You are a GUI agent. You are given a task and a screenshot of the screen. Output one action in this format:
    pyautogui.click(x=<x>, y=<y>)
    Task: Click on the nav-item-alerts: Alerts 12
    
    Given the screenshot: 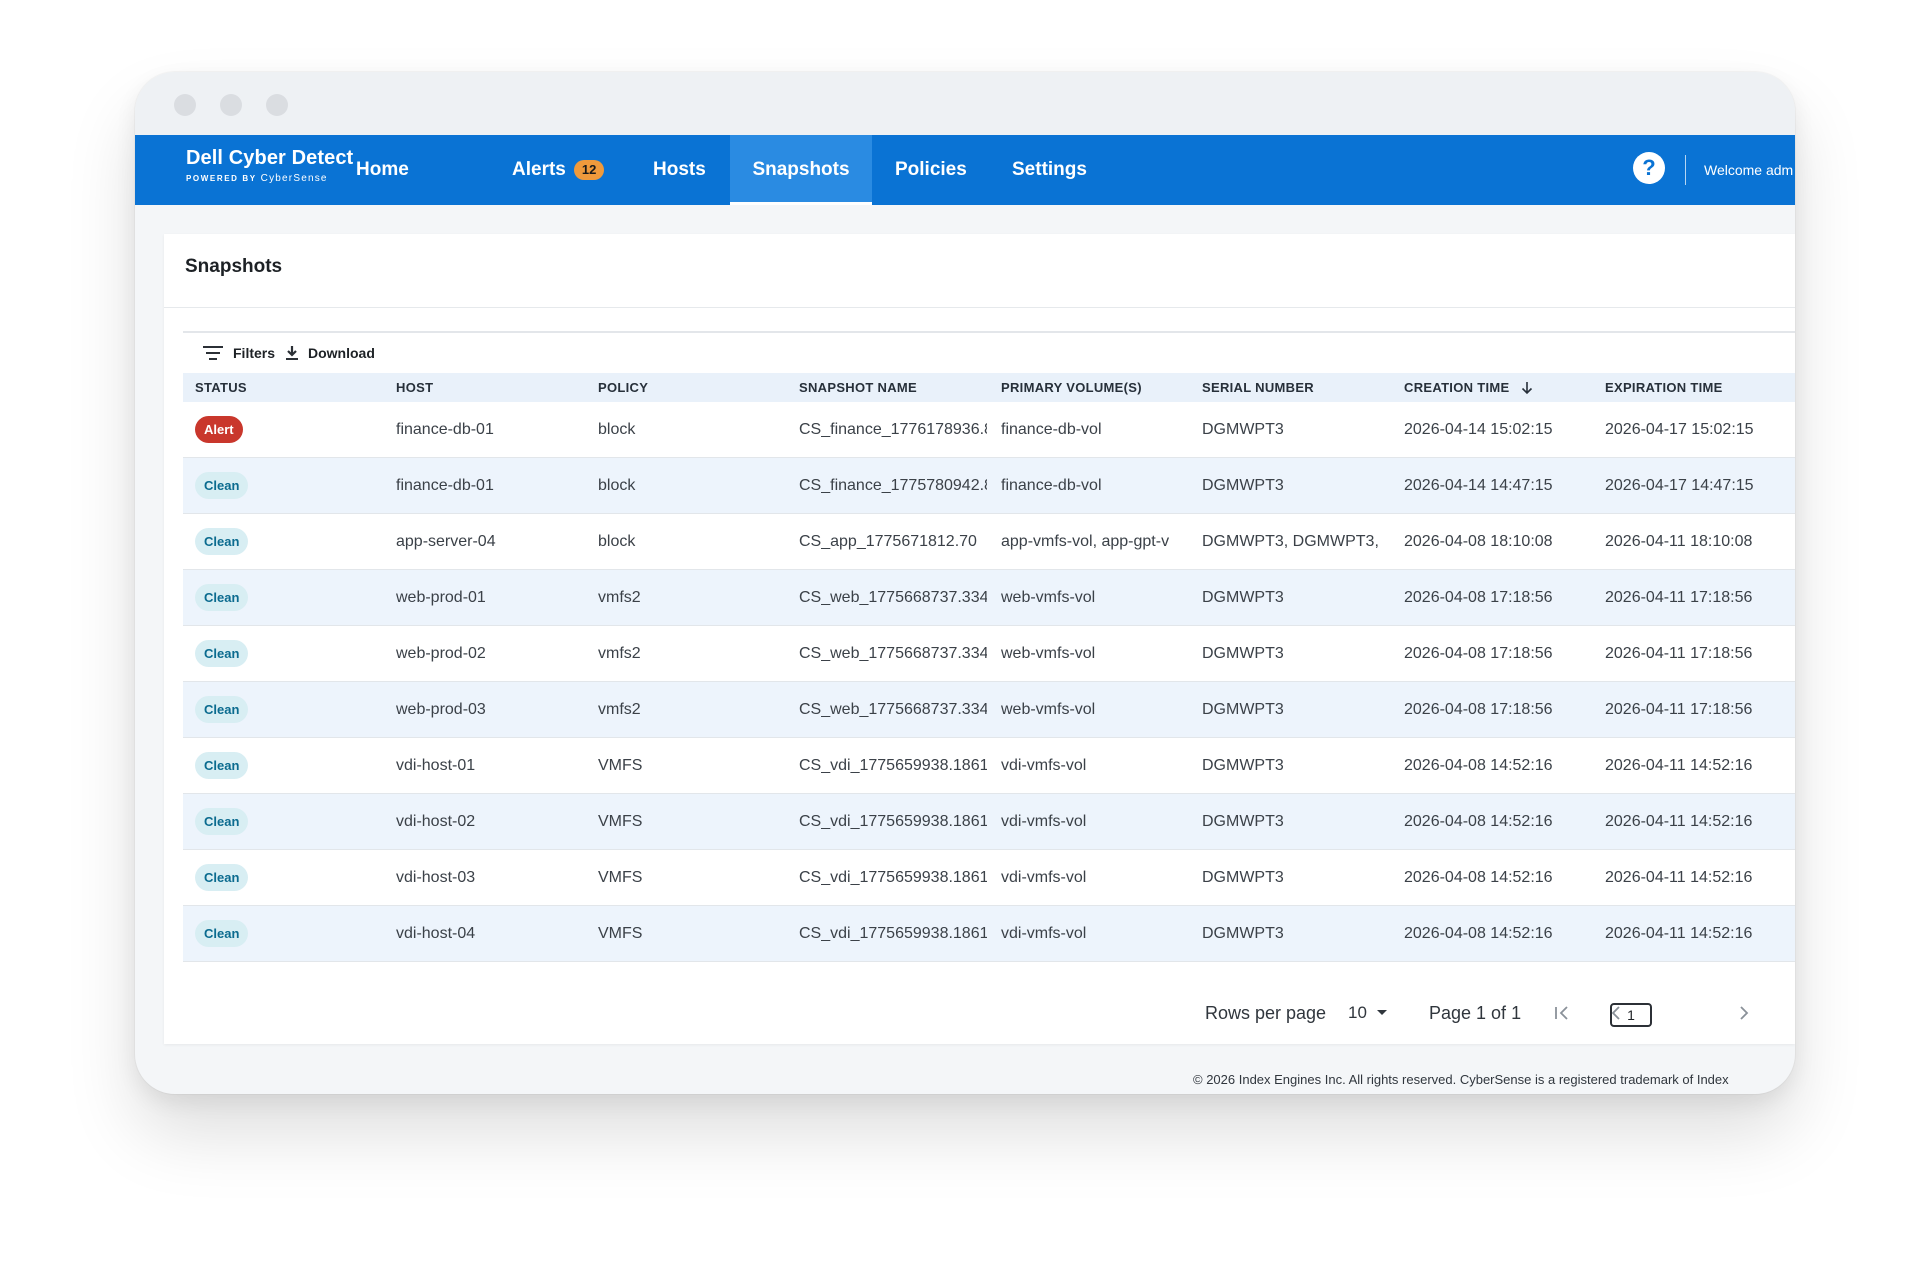 What is the action you would take?
    pyautogui.click(x=558, y=170)
    